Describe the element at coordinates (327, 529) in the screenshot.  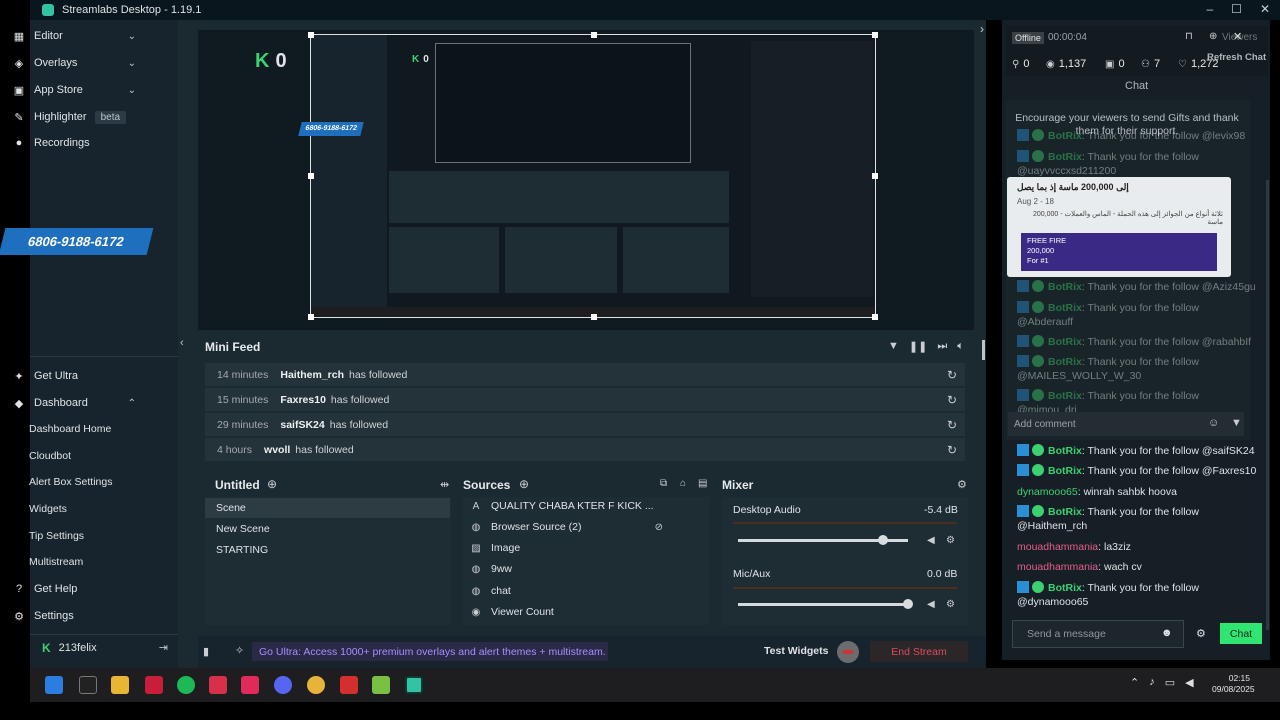
I see `scene-item: New Scene` at that location.